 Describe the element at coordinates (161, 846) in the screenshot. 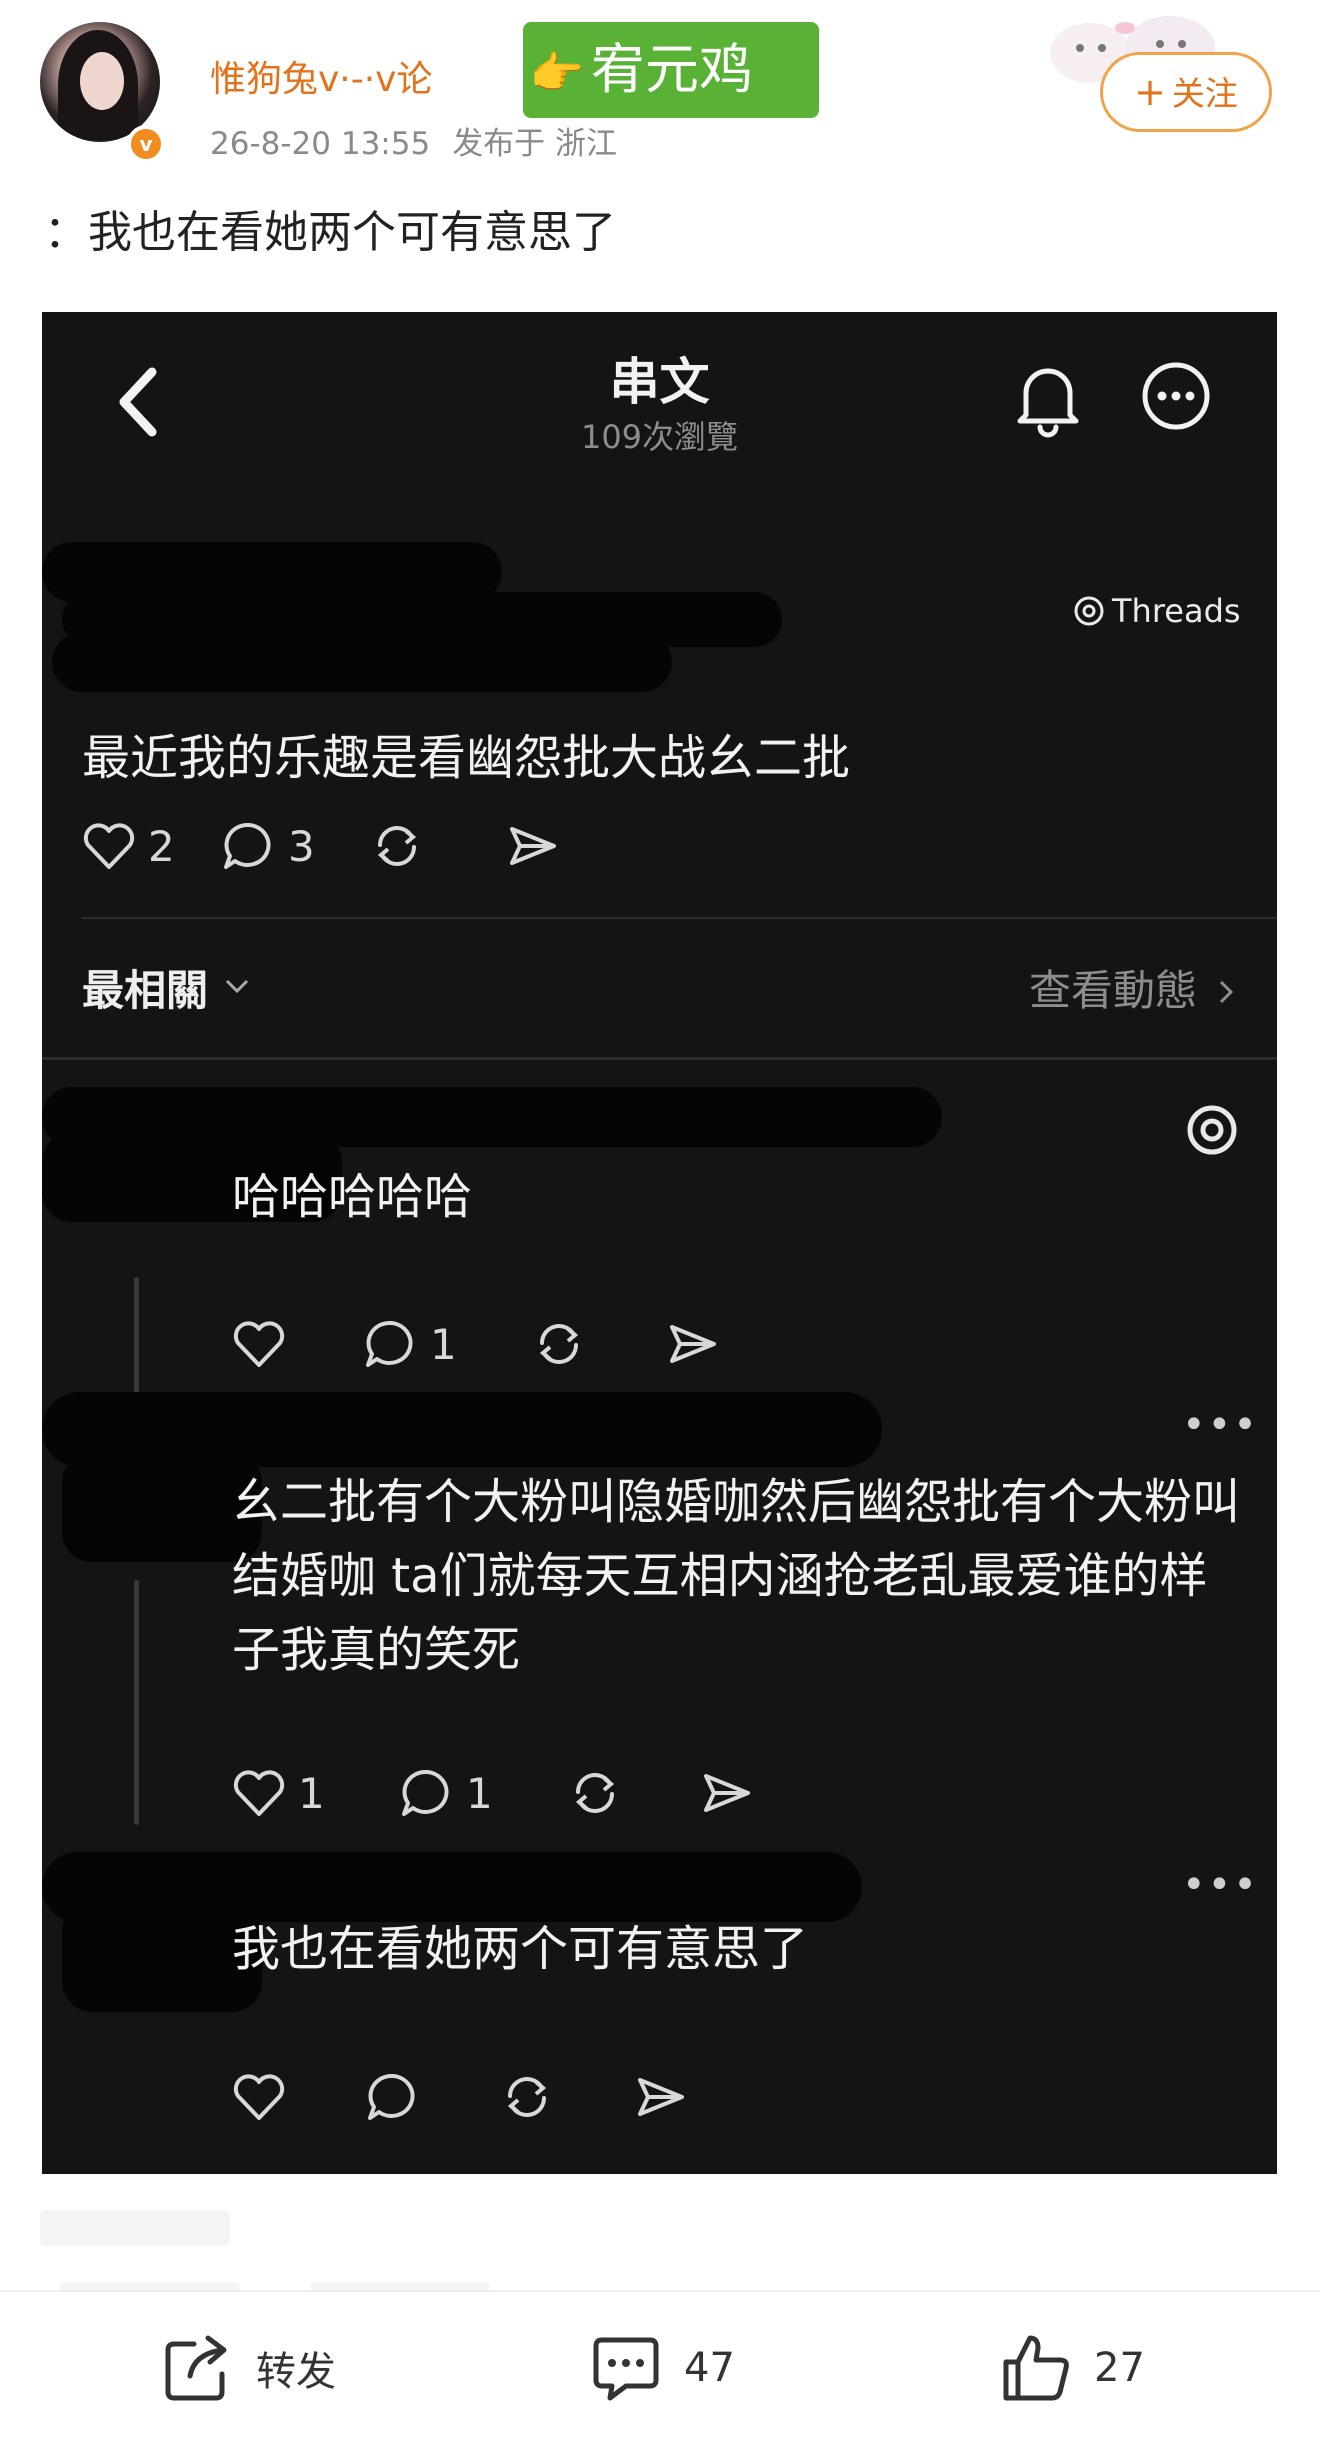

I see `like-count: 2` at that location.